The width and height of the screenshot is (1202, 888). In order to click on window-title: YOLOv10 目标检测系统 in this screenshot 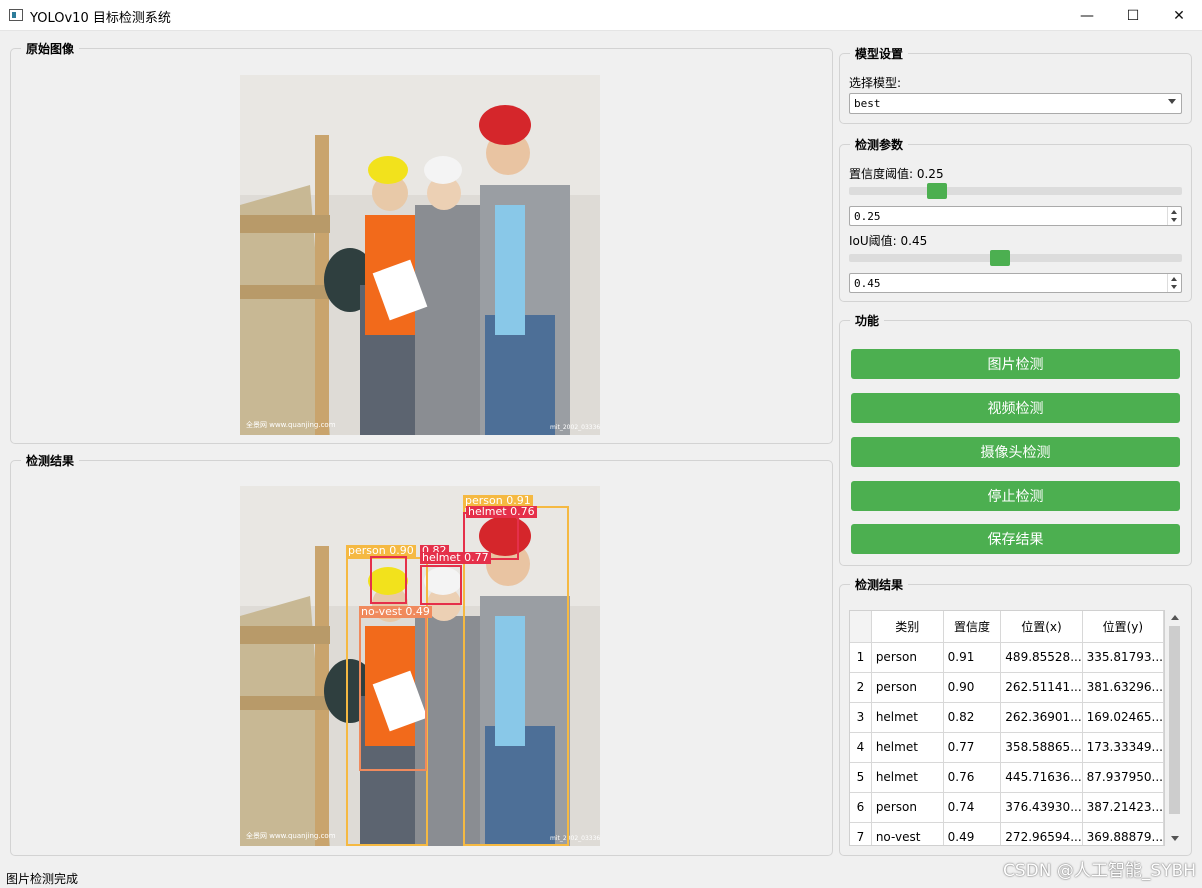, I will do `click(100, 18)`.